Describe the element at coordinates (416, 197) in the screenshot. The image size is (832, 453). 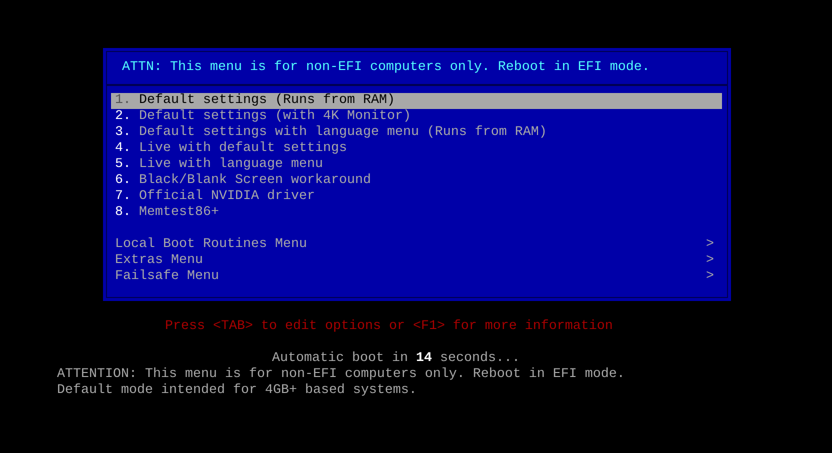
I see `menu-entry: 7. Official NVIDIA driver` at that location.